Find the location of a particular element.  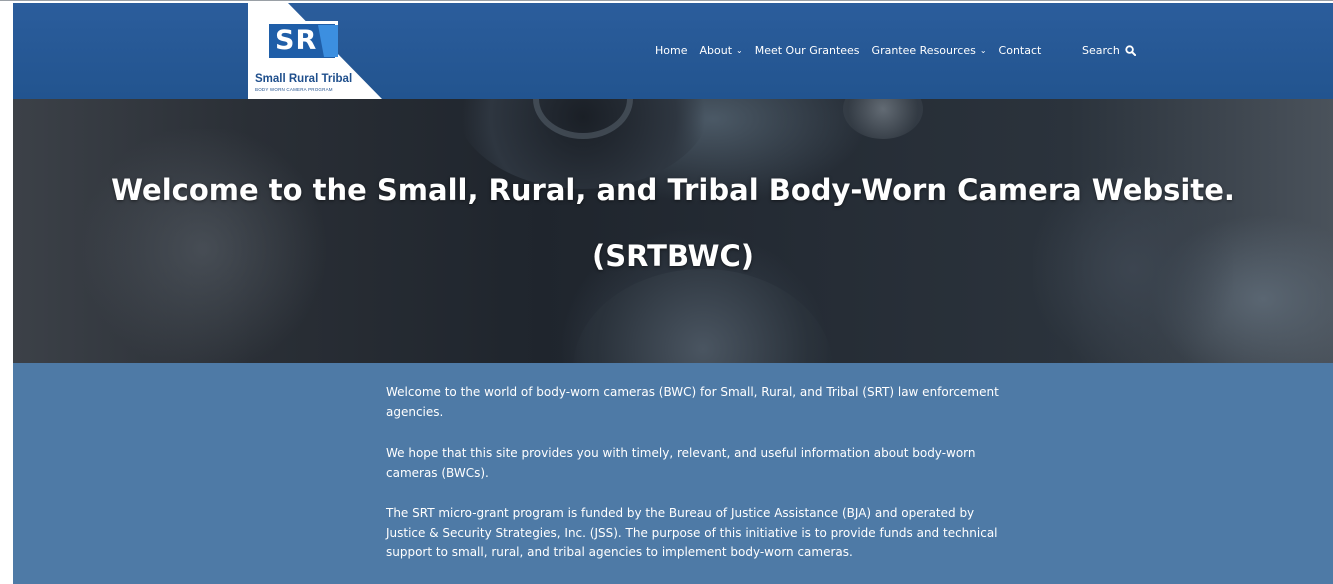

nav-home-label: Home is located at coordinates (671, 50).